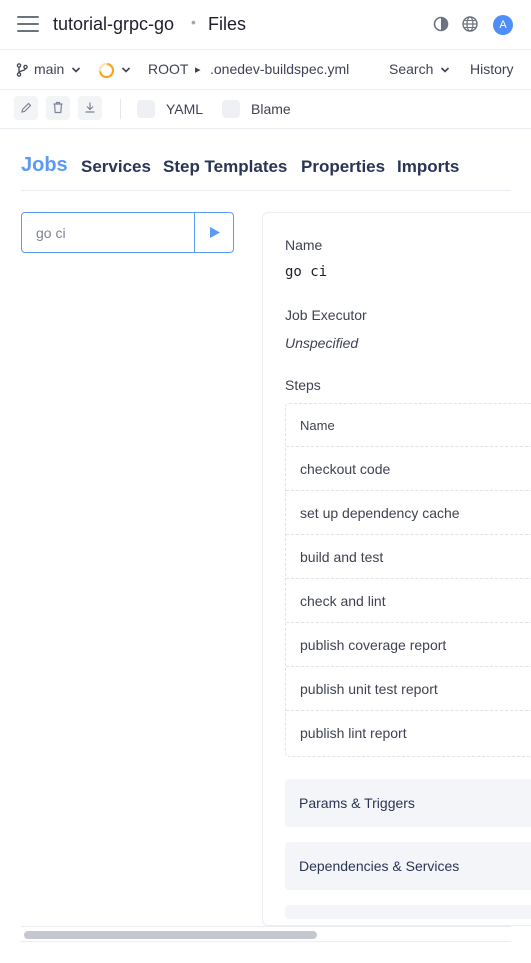 This screenshot has height=963, width=531. I want to click on step-row: publish unit test report, so click(408, 689).